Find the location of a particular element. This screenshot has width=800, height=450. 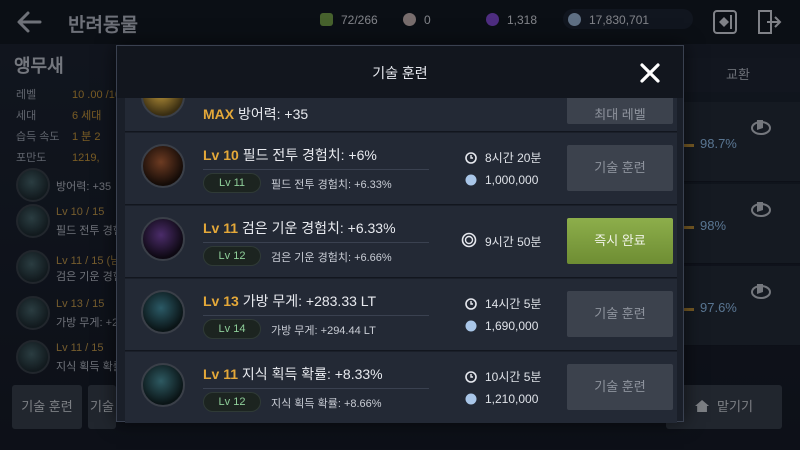

next-level-badge: Lv 11 is located at coordinates (232, 183).